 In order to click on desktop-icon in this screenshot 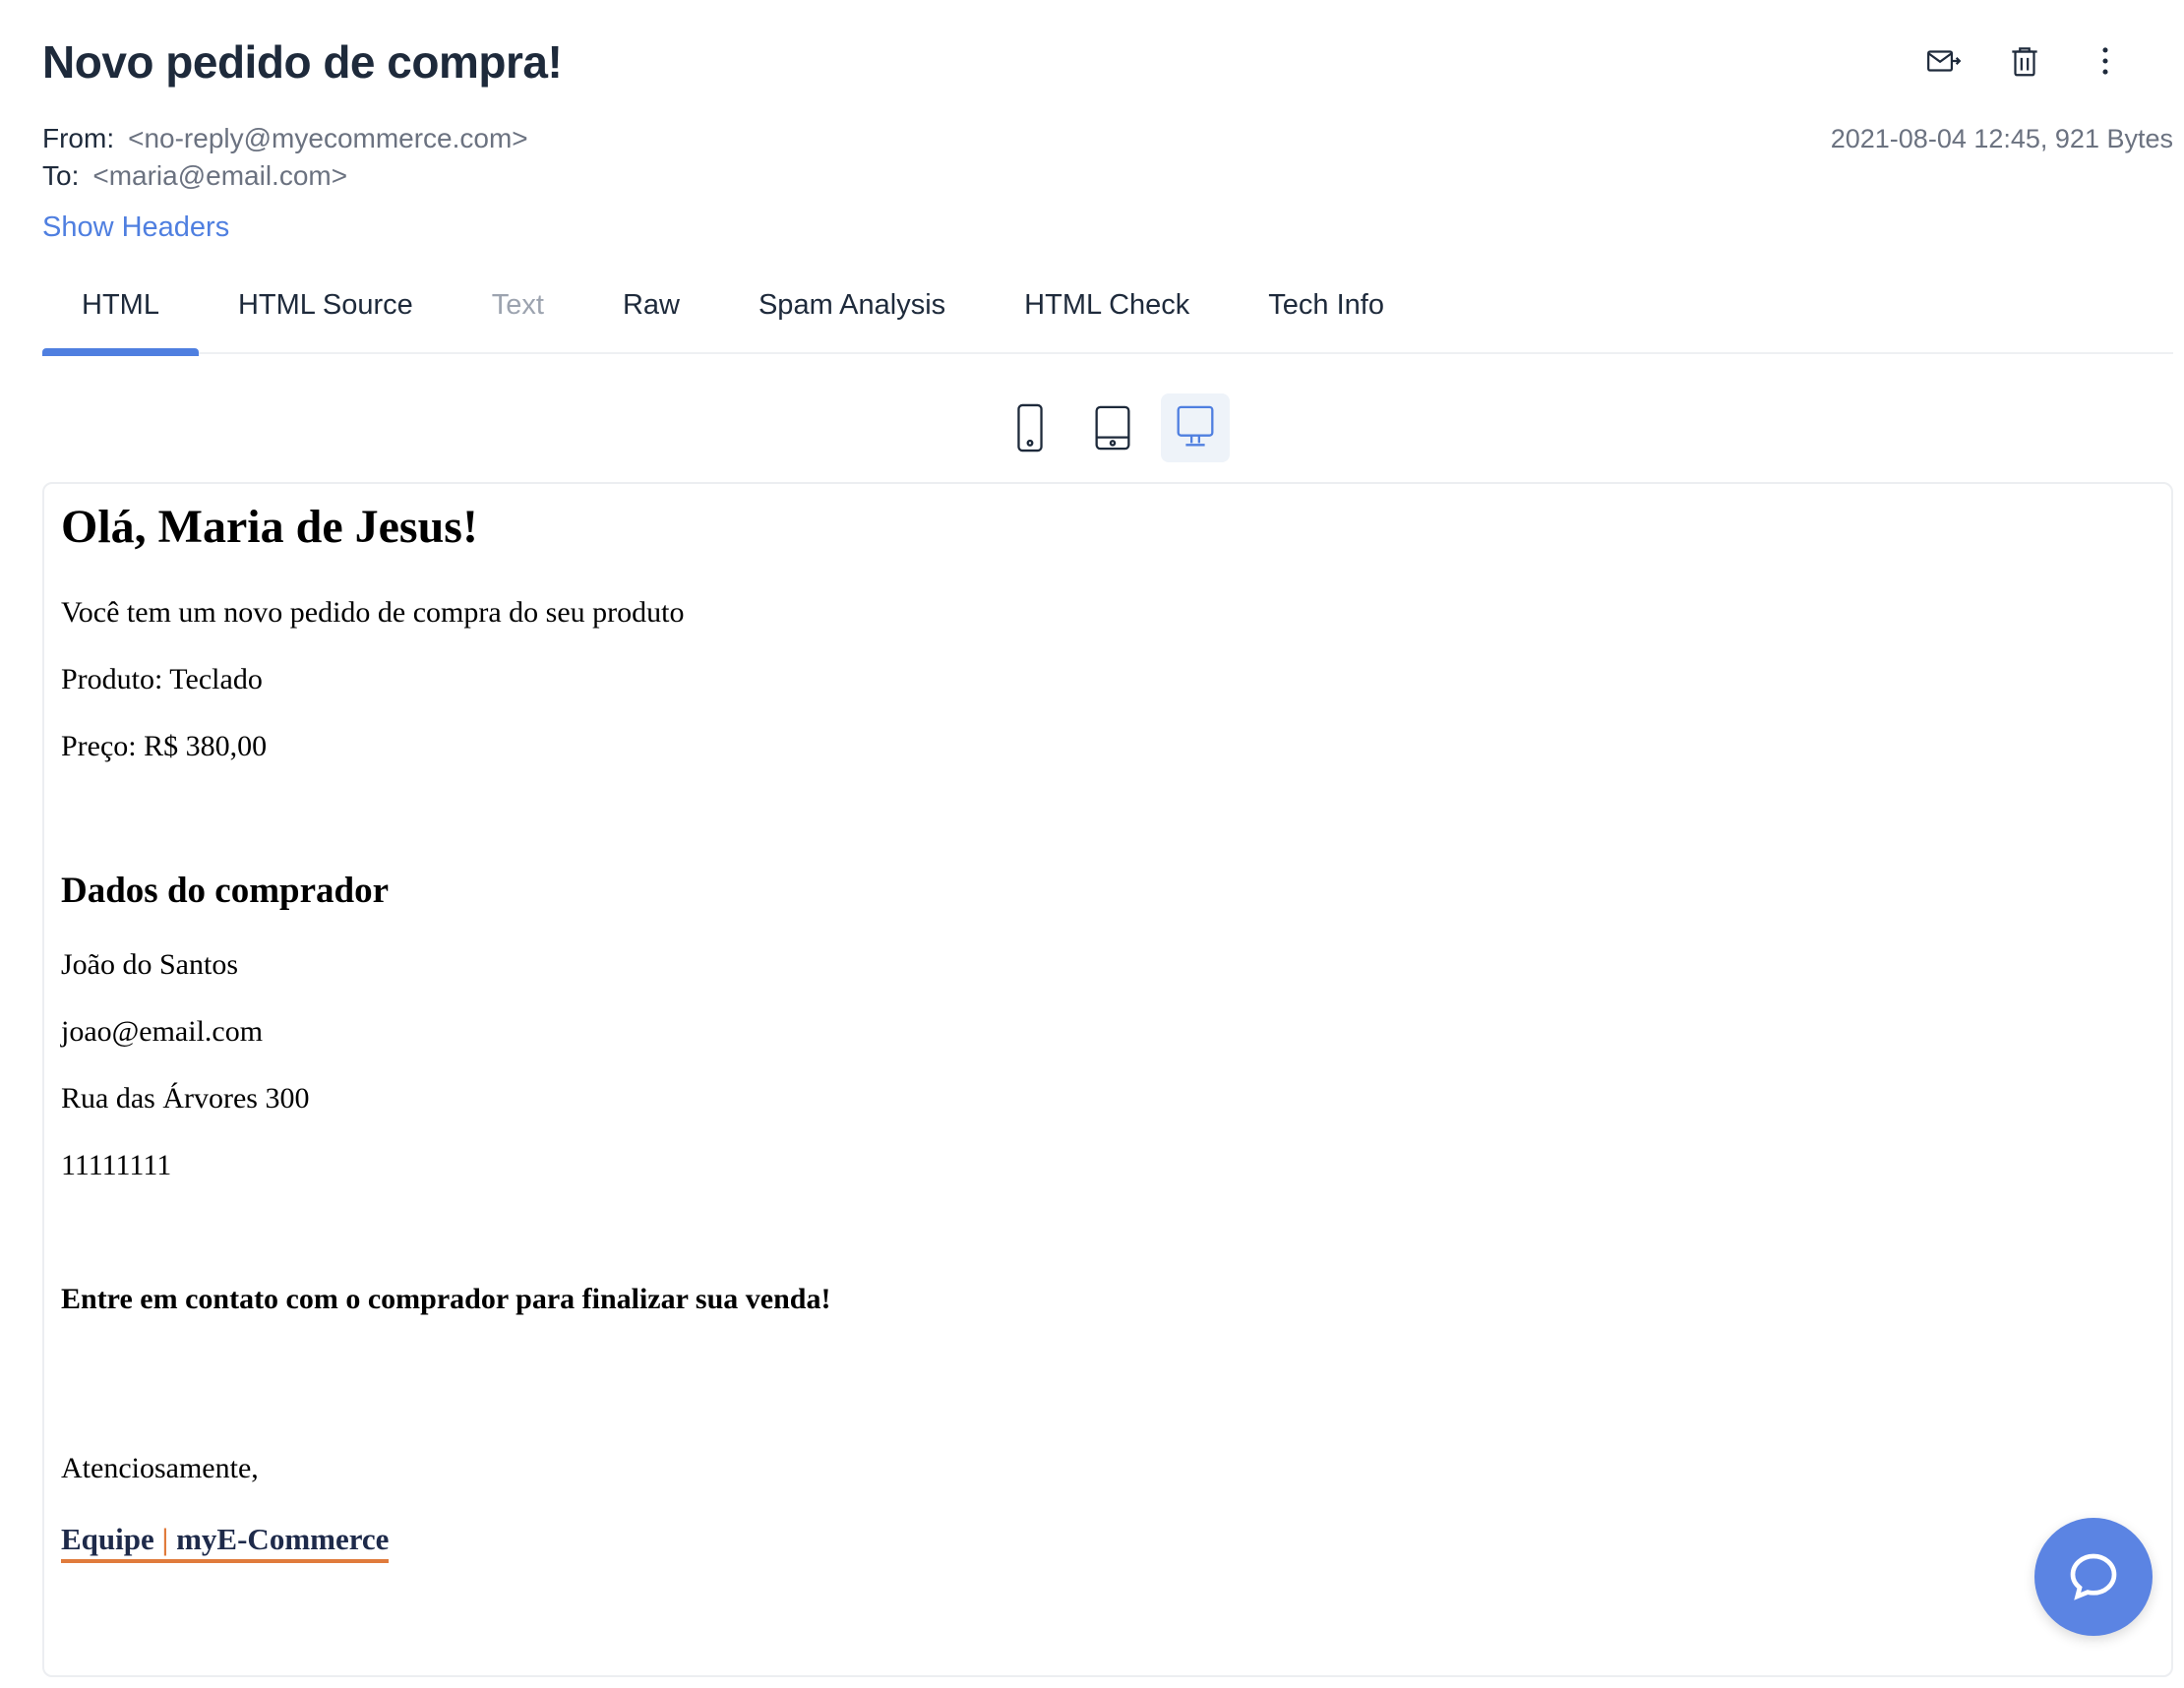, I will do `click(1195, 426)`.